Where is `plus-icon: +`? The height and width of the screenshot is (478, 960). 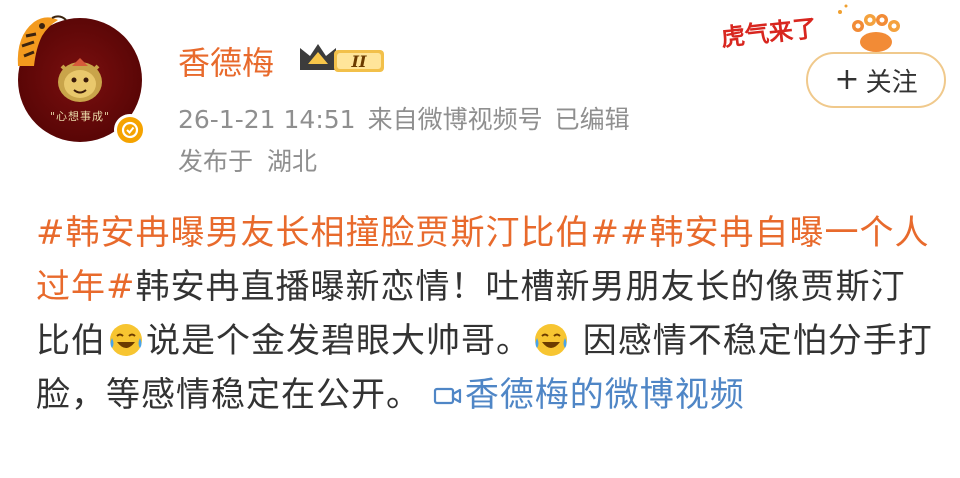
plus-icon: + is located at coordinates (847, 79).